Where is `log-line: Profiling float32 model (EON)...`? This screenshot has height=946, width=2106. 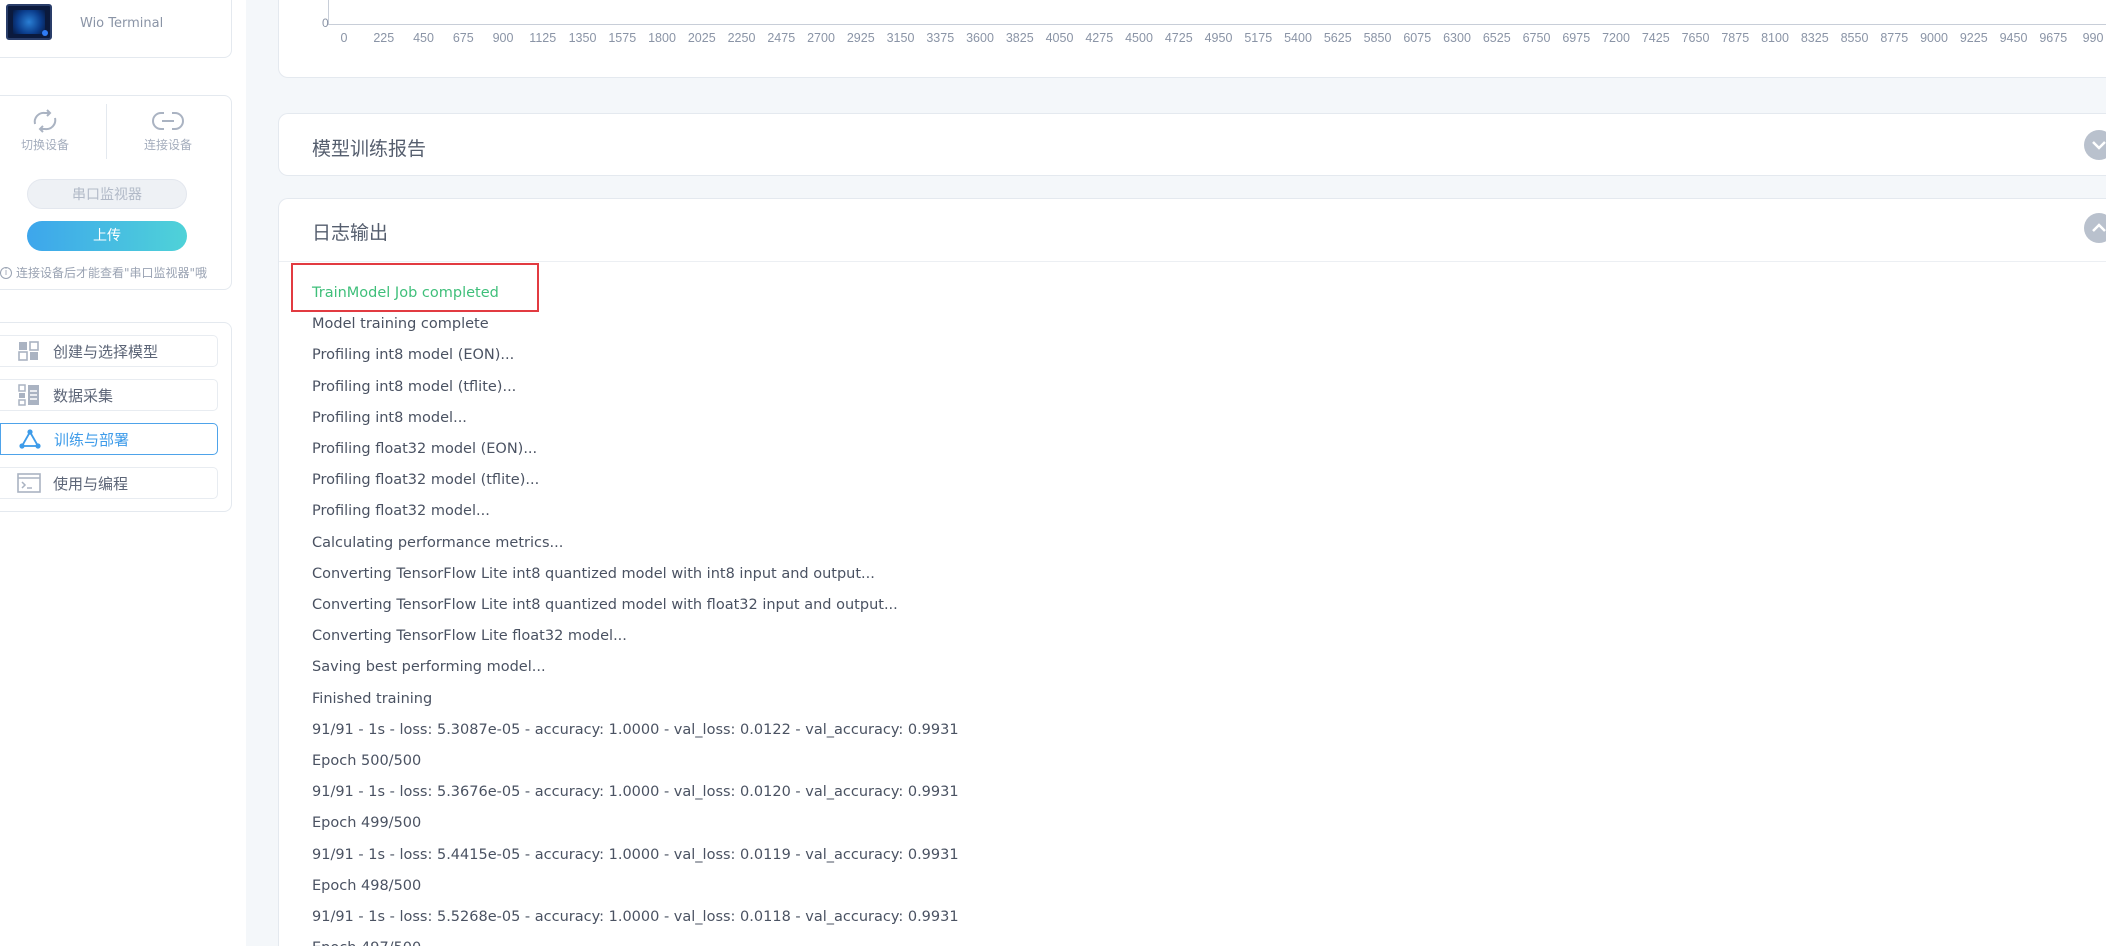
log-line: Profiling float32 model (EON)... is located at coordinates (425, 449).